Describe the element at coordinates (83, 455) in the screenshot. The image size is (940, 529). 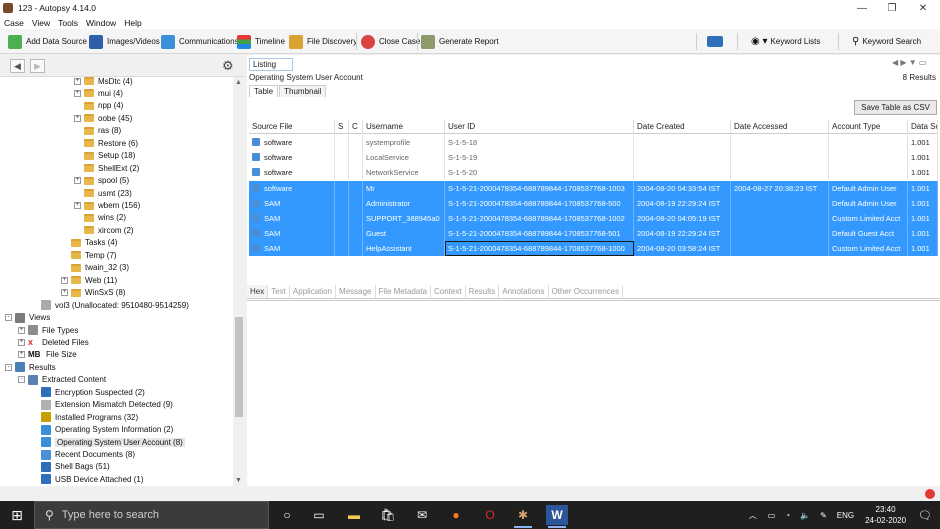
I see `tree-node: Recent Documents (8)` at that location.